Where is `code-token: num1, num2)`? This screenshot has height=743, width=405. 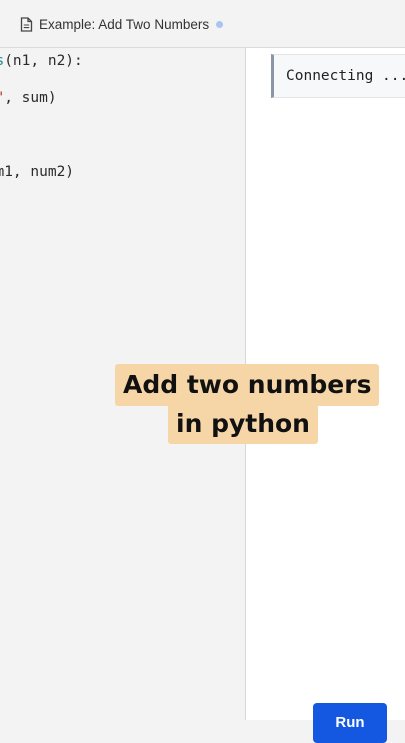
code-token: num1, num2) is located at coordinates (37, 172).